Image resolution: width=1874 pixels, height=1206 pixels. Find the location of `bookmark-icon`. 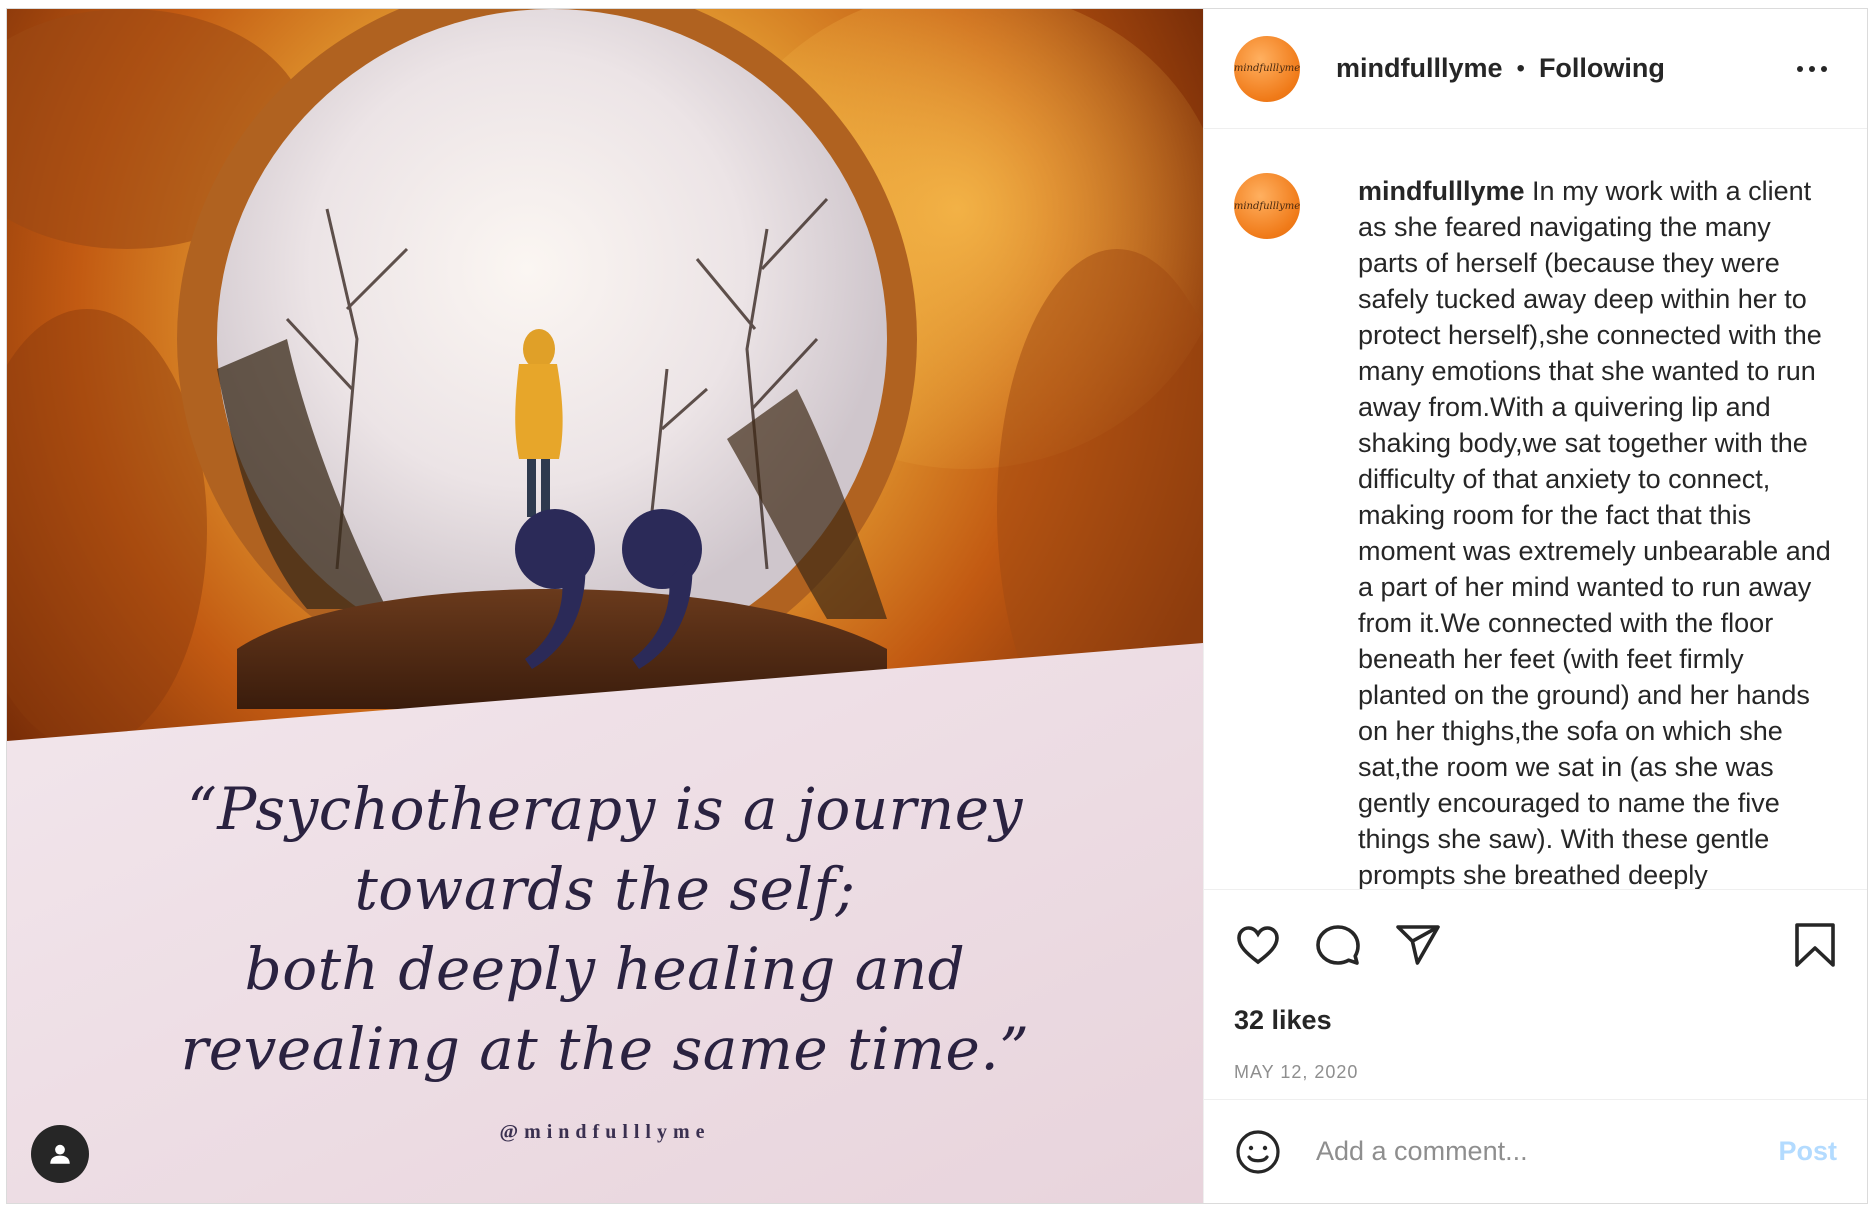

bookmark-icon is located at coordinates (1815, 945).